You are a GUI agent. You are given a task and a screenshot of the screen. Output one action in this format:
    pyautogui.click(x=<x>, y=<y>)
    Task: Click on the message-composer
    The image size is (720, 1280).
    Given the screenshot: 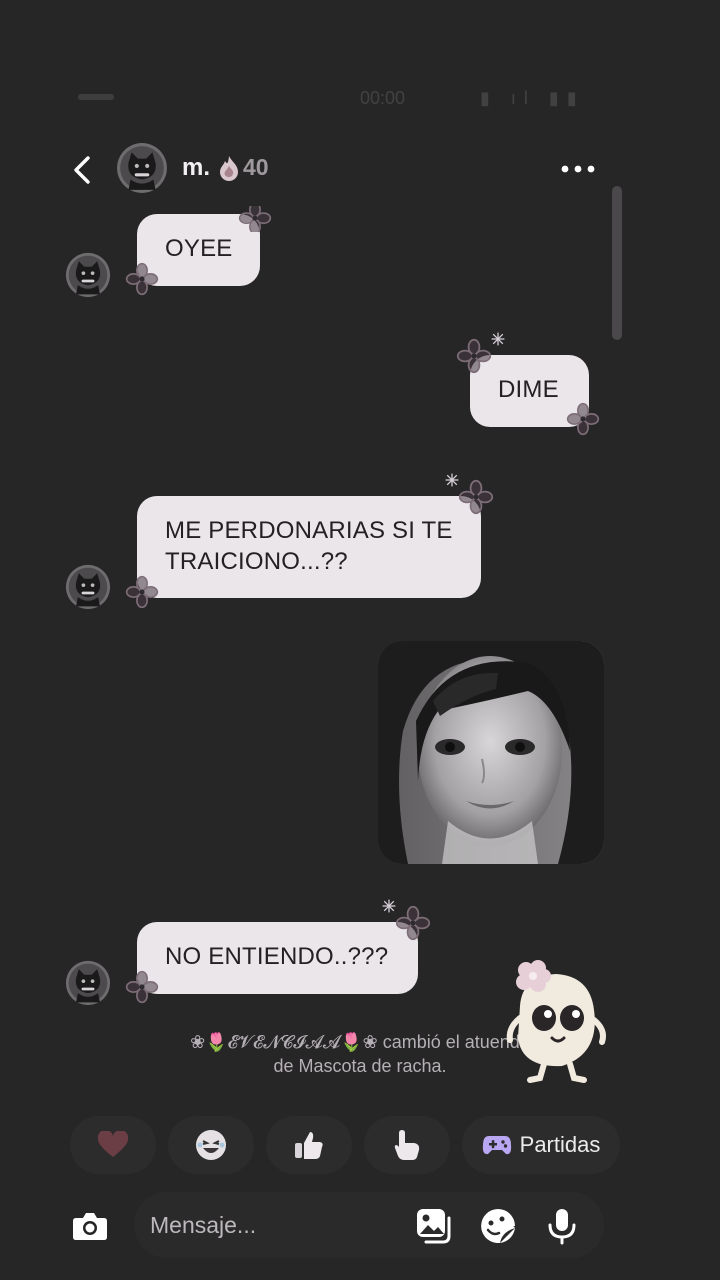 What is the action you would take?
    pyautogui.click(x=360, y=1225)
    